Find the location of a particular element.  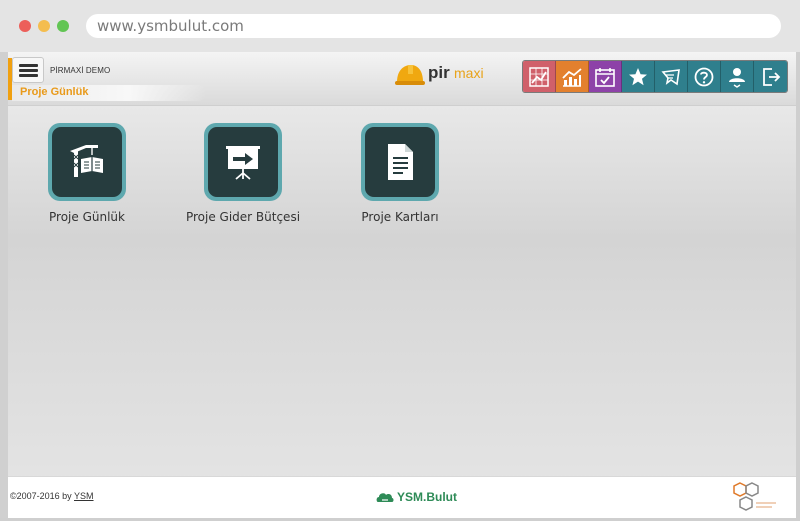

cloud-logo-icon is located at coordinates (385, 497).